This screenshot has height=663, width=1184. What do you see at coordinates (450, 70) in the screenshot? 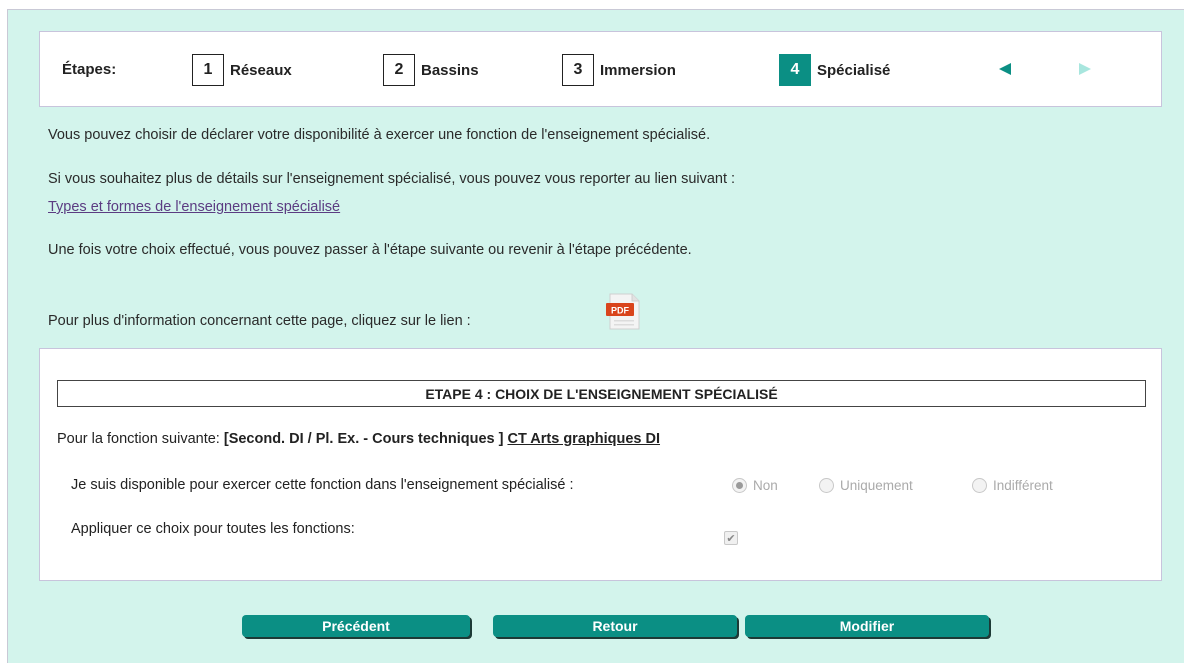
I see `step-label: Bassins` at bounding box center [450, 70].